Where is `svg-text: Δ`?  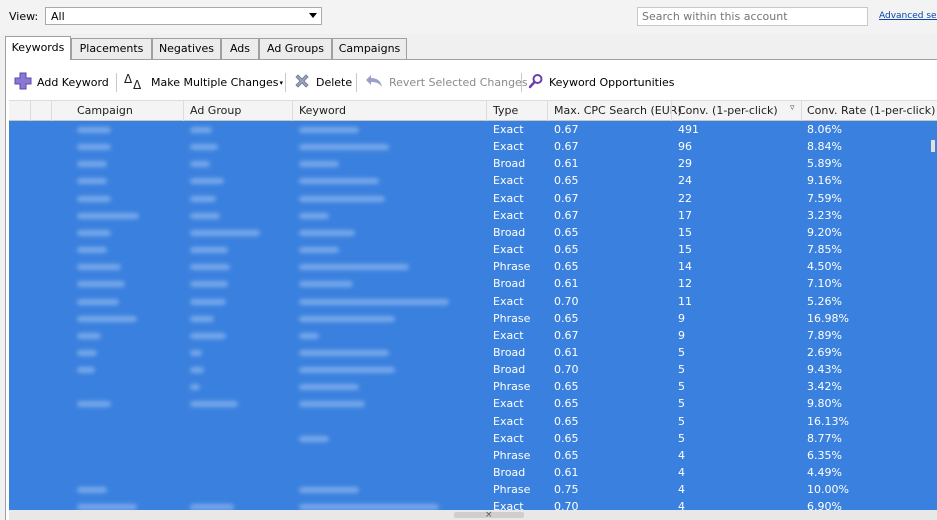
svg-text: Δ is located at coordinates (137, 84).